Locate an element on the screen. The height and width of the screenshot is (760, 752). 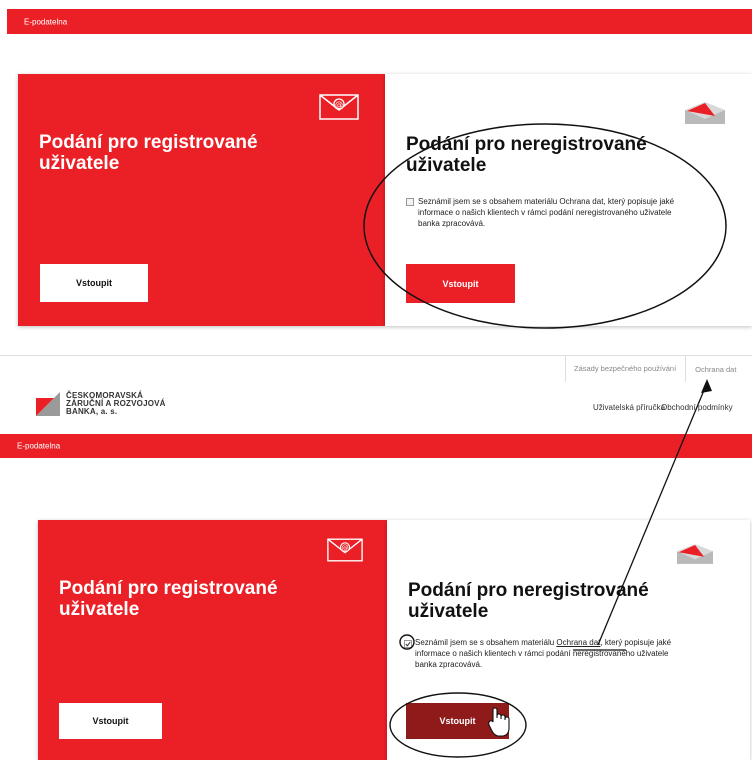
card-title-line2: uživatele is located at coordinates (79, 163).